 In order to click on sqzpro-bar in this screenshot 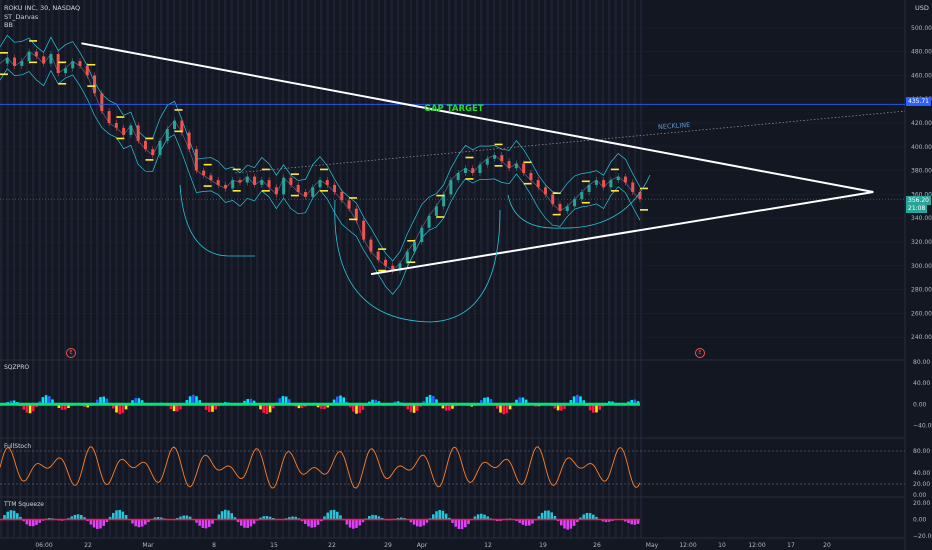, I will do `click(503, 409)`.